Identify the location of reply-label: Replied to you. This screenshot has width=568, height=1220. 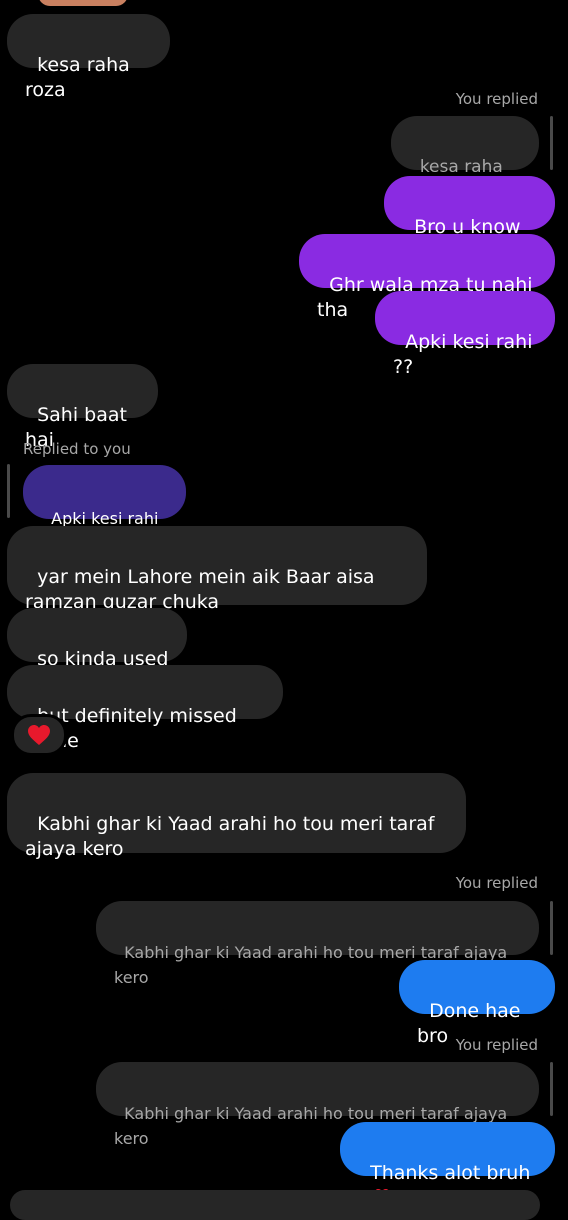
(77, 449).